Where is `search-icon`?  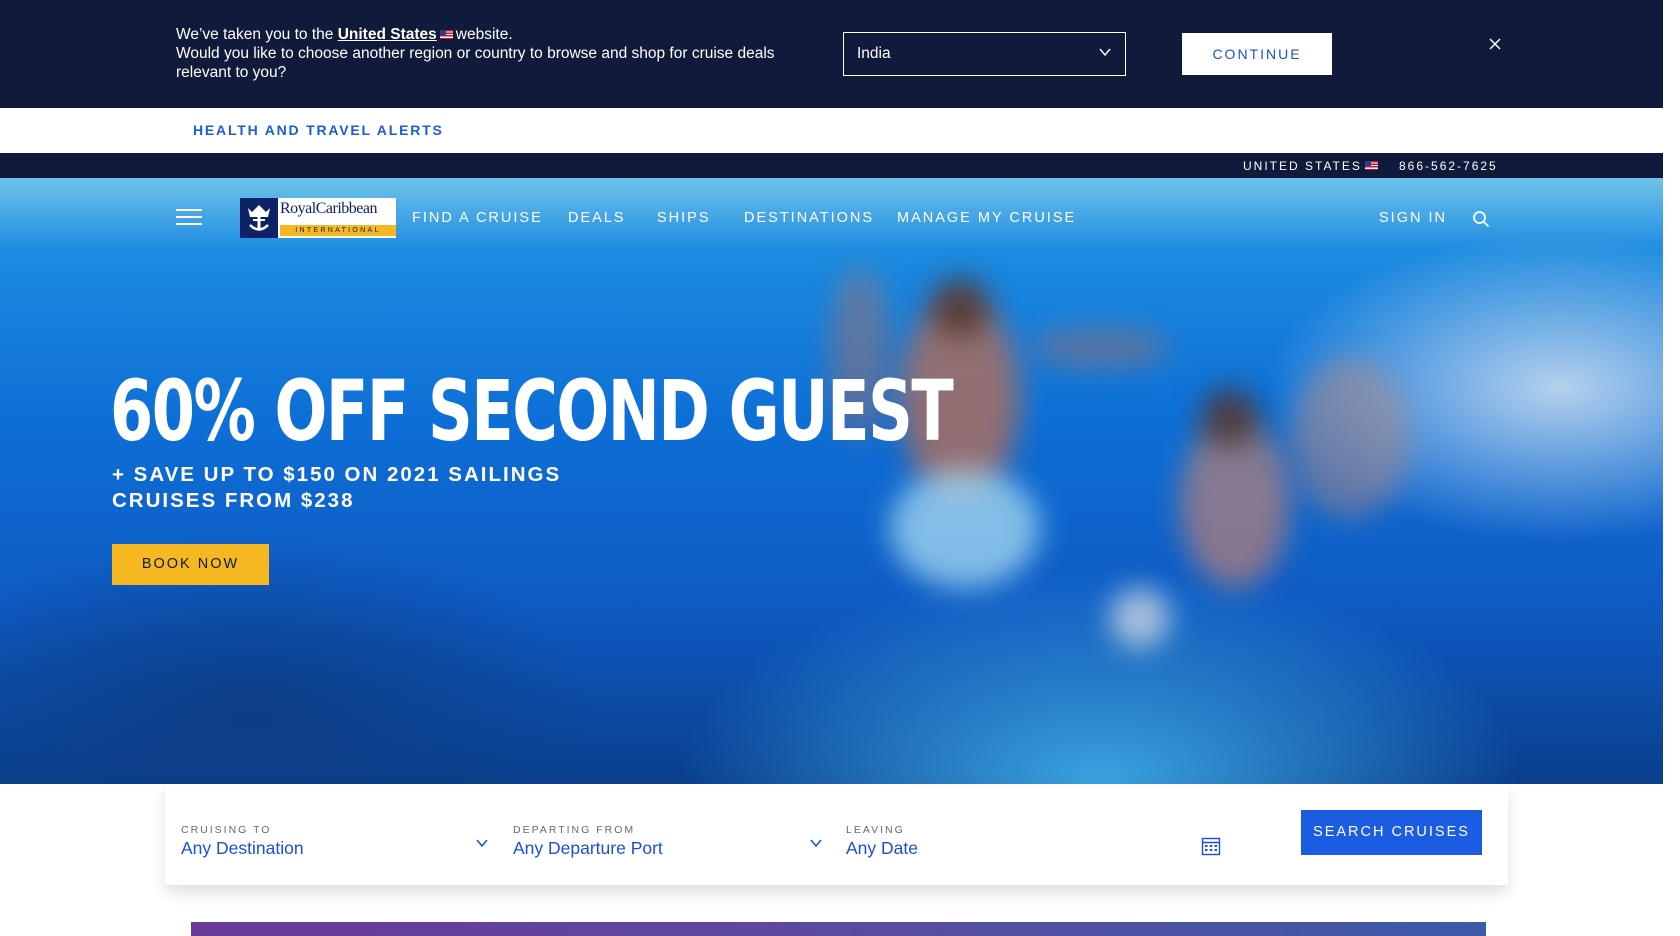
search-icon is located at coordinates (1481, 219).